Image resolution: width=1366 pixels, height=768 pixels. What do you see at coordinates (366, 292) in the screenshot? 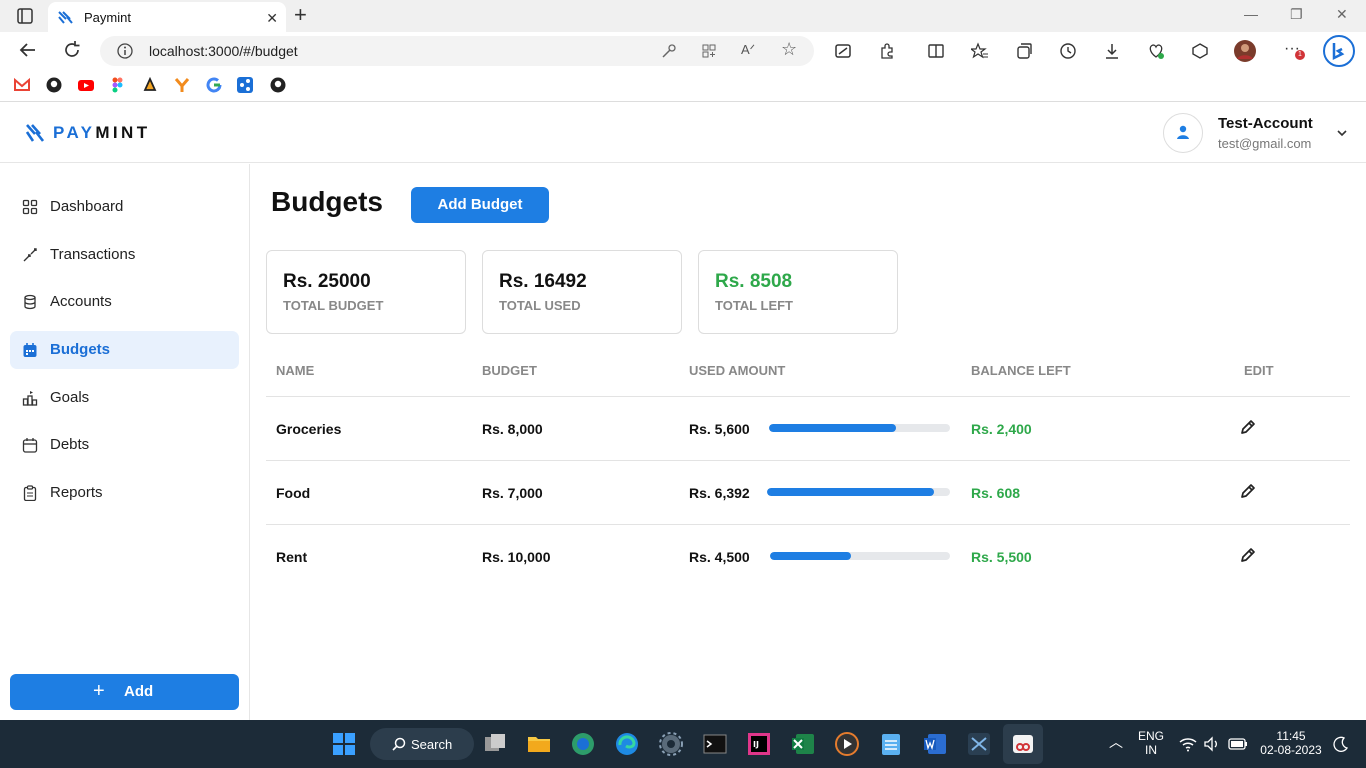
I see `summary-card-total-budget: Rs. 25000 TOTAL BUDGET` at bounding box center [366, 292].